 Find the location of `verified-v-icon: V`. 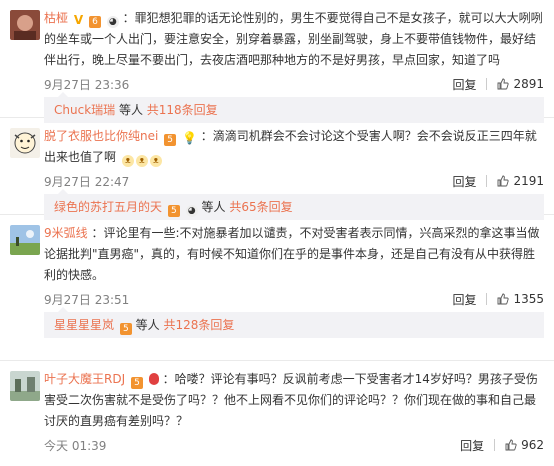

verified-v-icon: V is located at coordinates (78, 20).